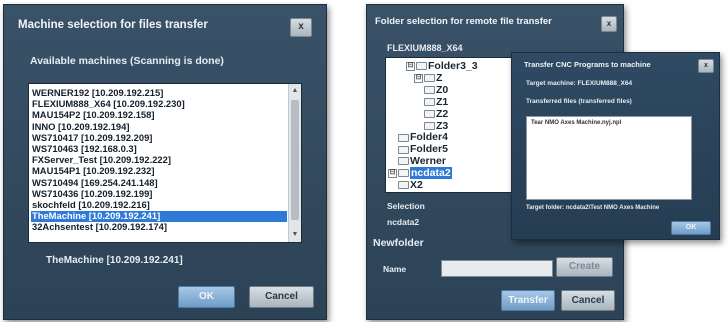 The width and height of the screenshot is (728, 322). I want to click on tree-node: Z0, so click(436, 90).